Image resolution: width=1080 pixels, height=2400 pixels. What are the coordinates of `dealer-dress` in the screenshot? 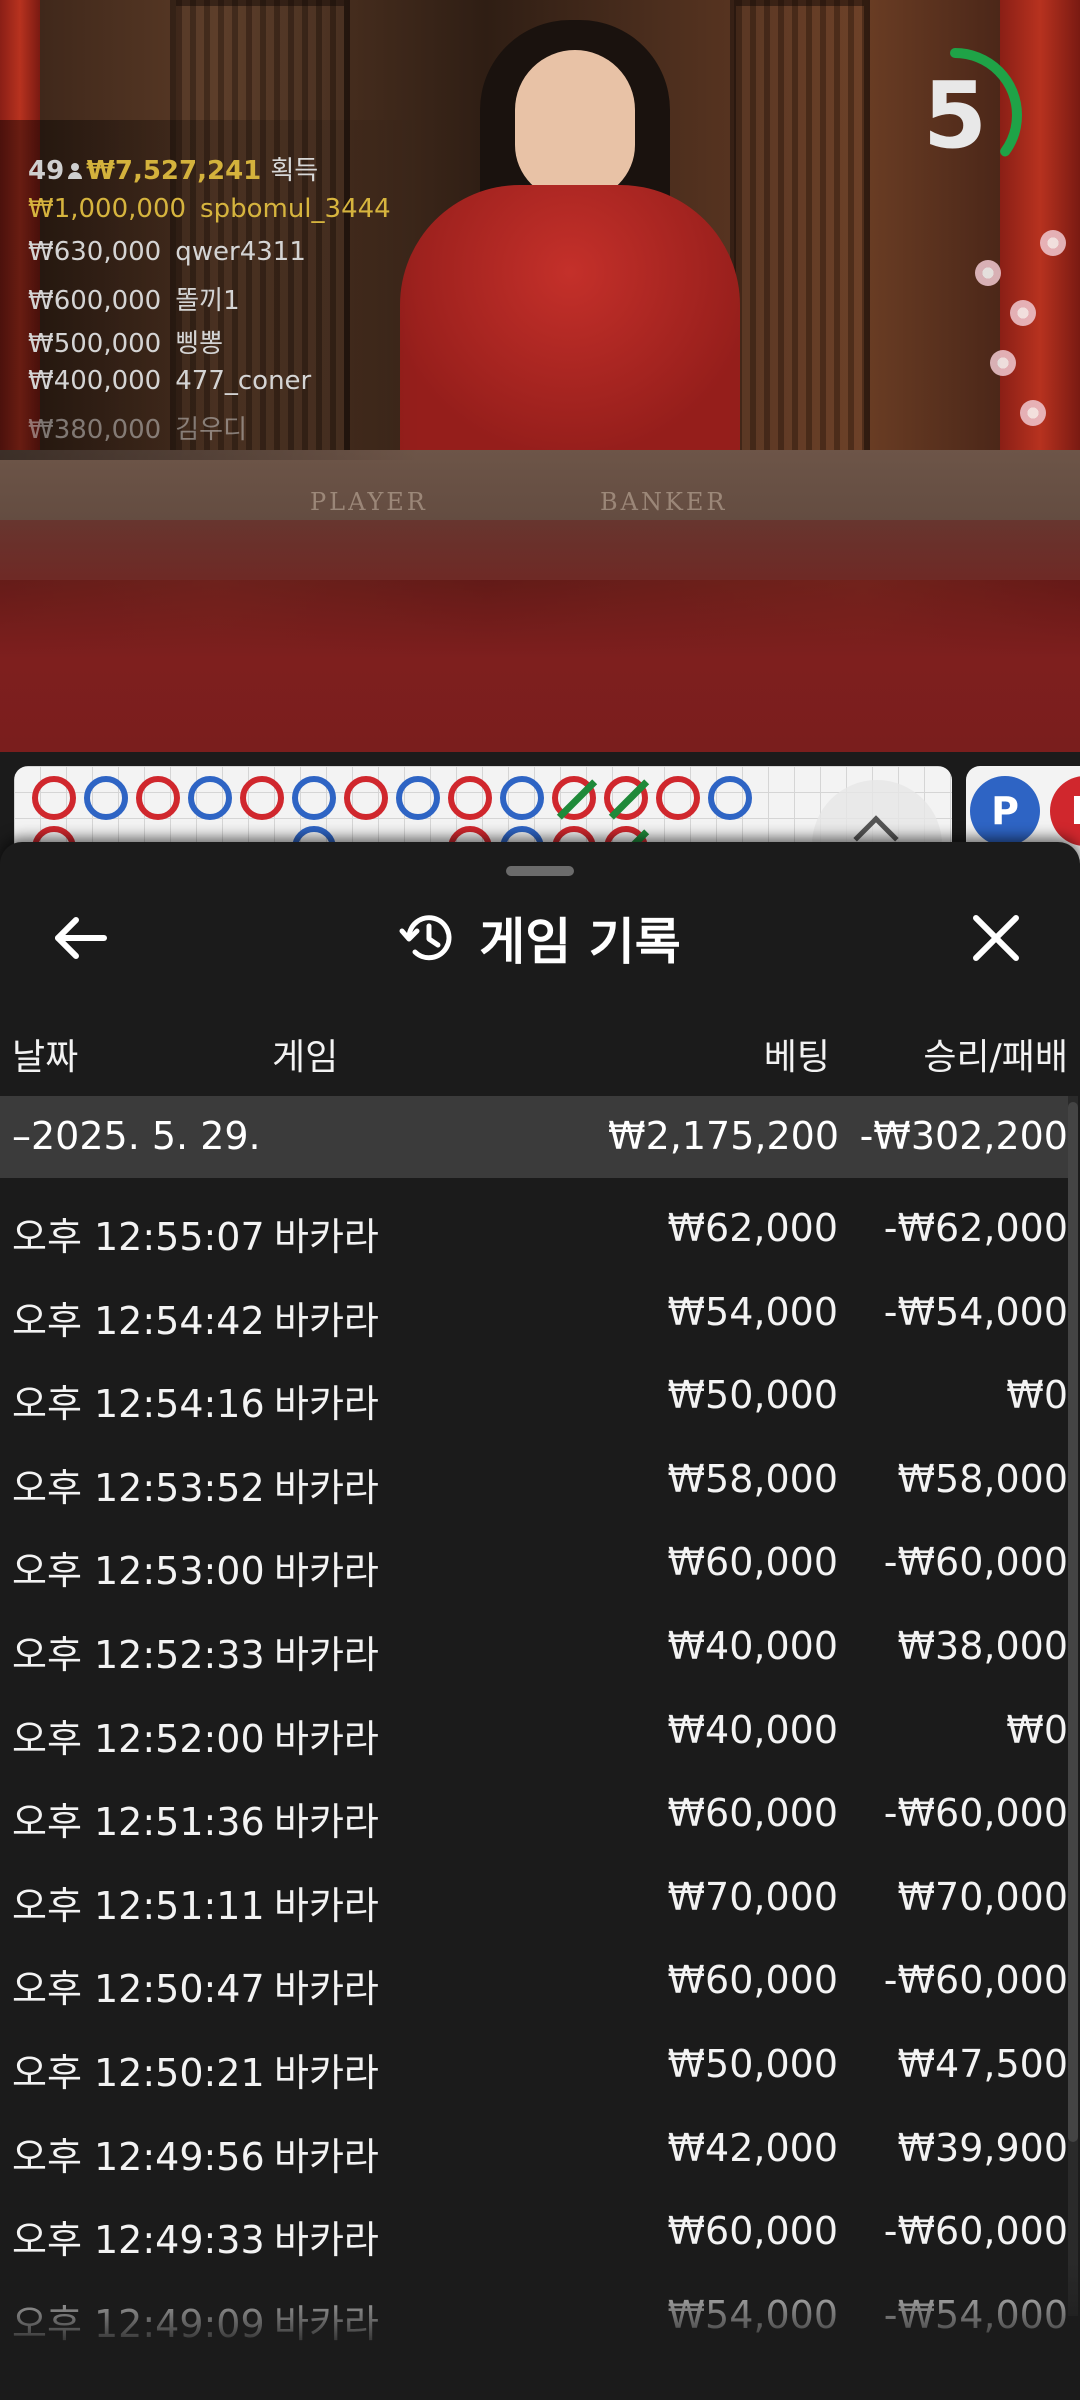 It's located at (570, 330).